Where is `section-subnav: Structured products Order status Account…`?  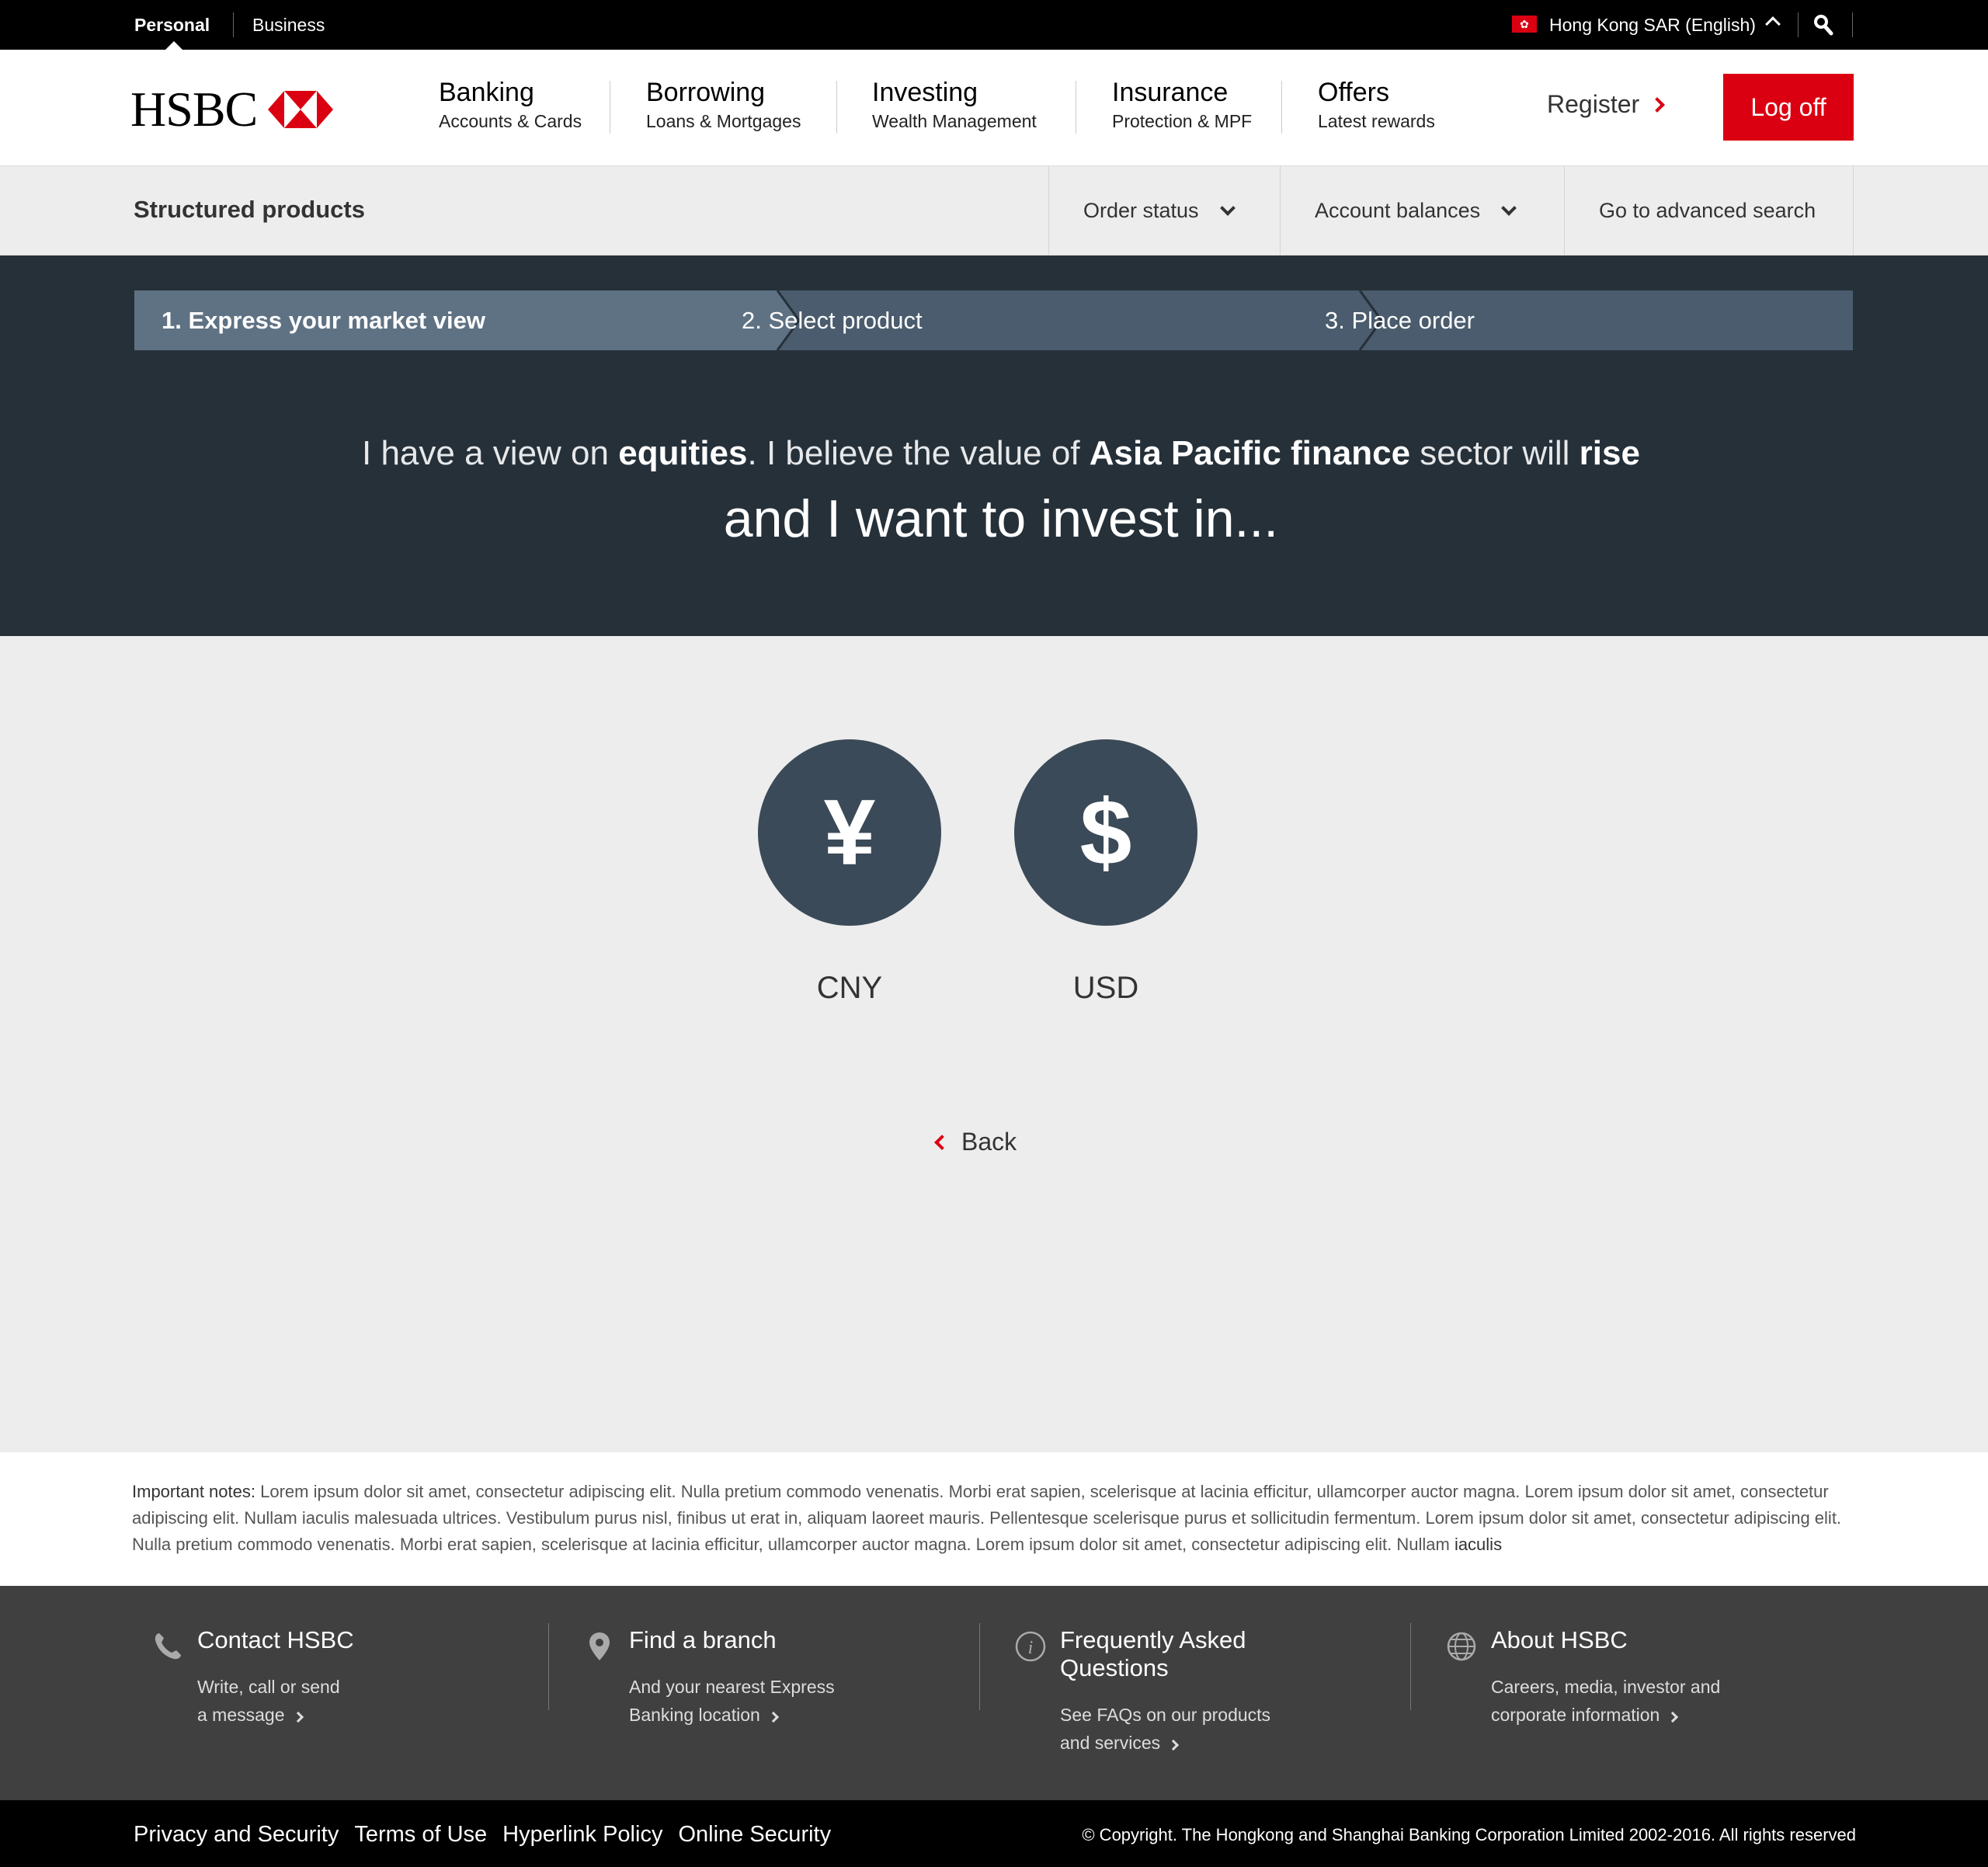
section-subnav: Structured products Order status Account… is located at coordinates (994, 211).